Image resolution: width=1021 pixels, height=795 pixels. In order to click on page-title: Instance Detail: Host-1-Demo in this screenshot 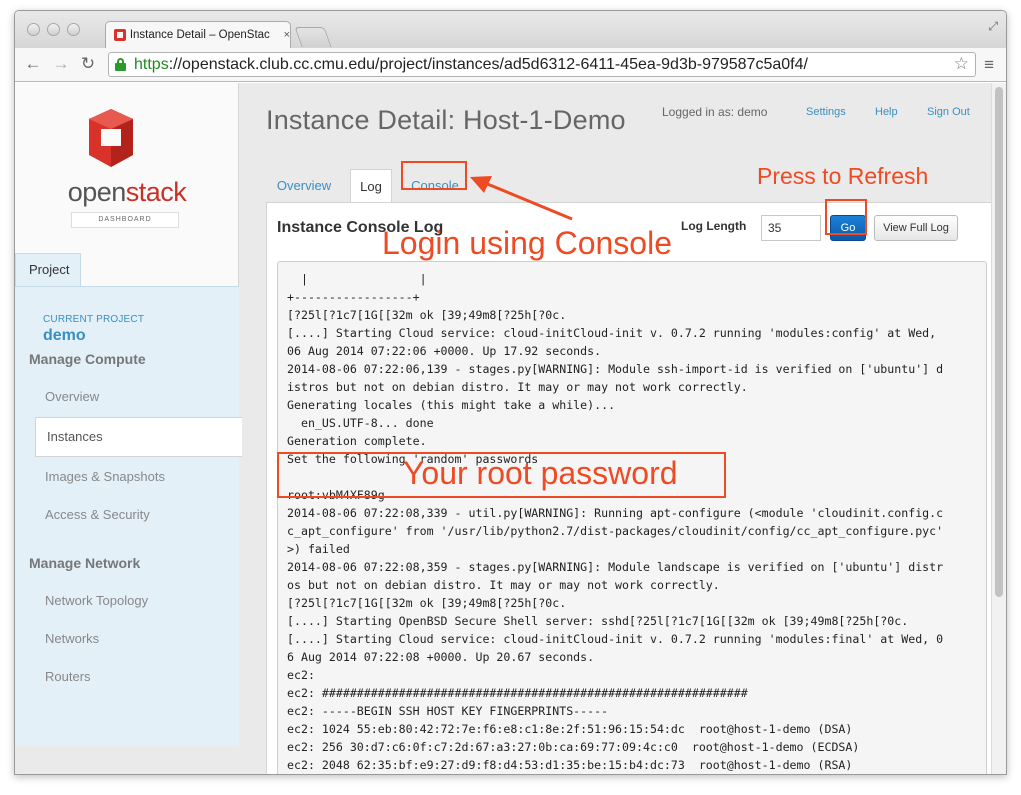, I will do `click(446, 120)`.